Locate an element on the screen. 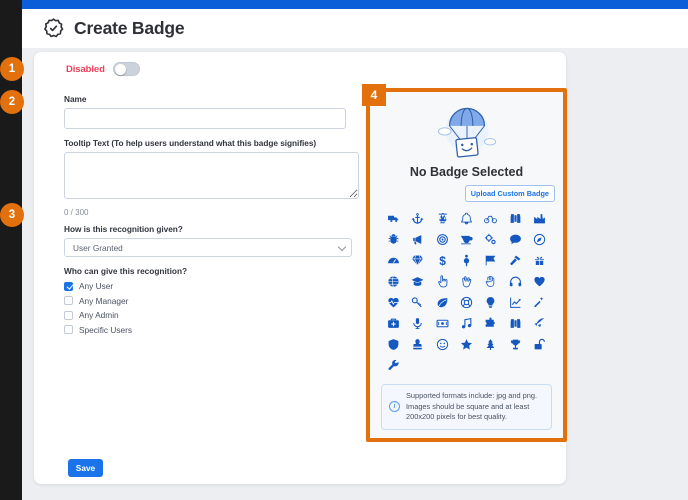  badge-icon-grid: $ is located at coordinates (466, 288).